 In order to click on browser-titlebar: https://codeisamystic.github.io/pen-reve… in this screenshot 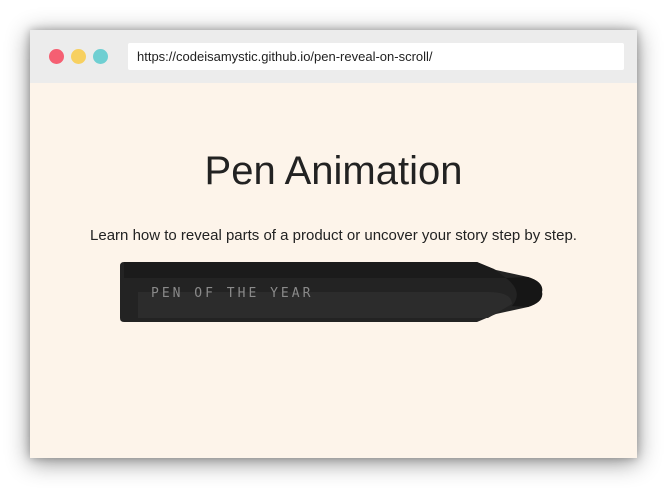, I will do `click(333, 56)`.